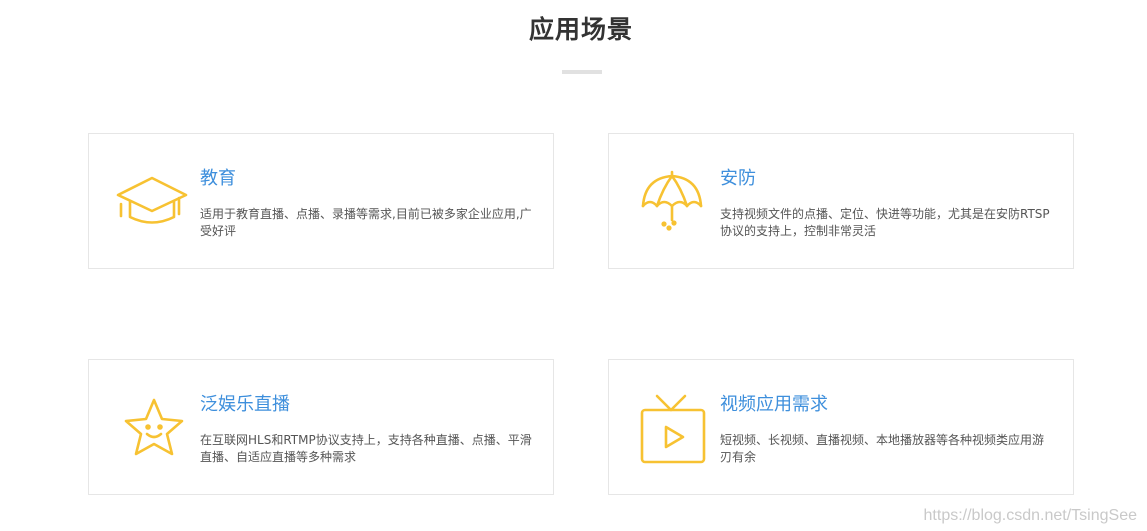  Describe the element at coordinates (245, 404) in the screenshot. I see `card-title: 泛娱乐直播` at that location.